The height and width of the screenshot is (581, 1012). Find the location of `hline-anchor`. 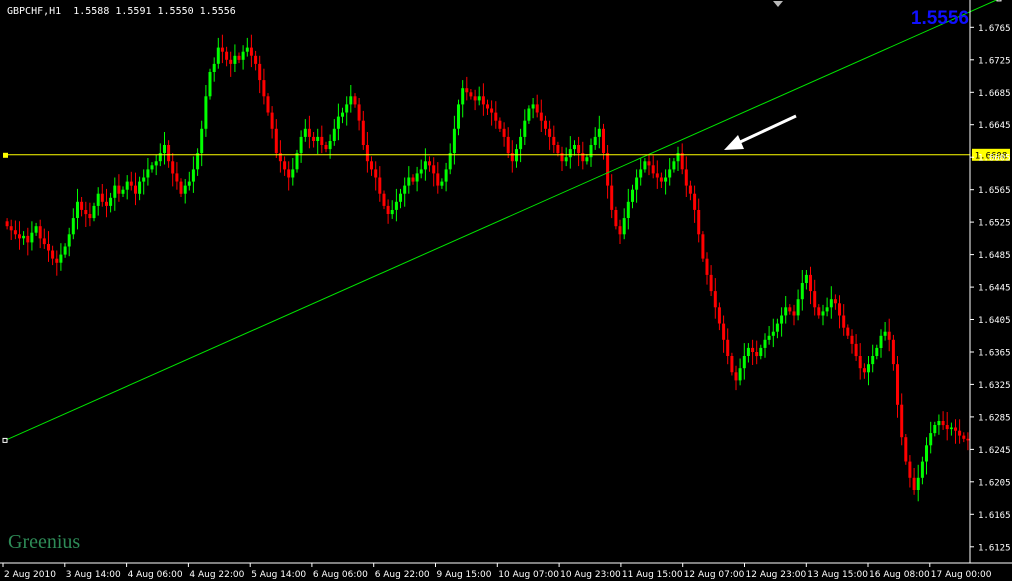

hline-anchor is located at coordinates (5, 155).